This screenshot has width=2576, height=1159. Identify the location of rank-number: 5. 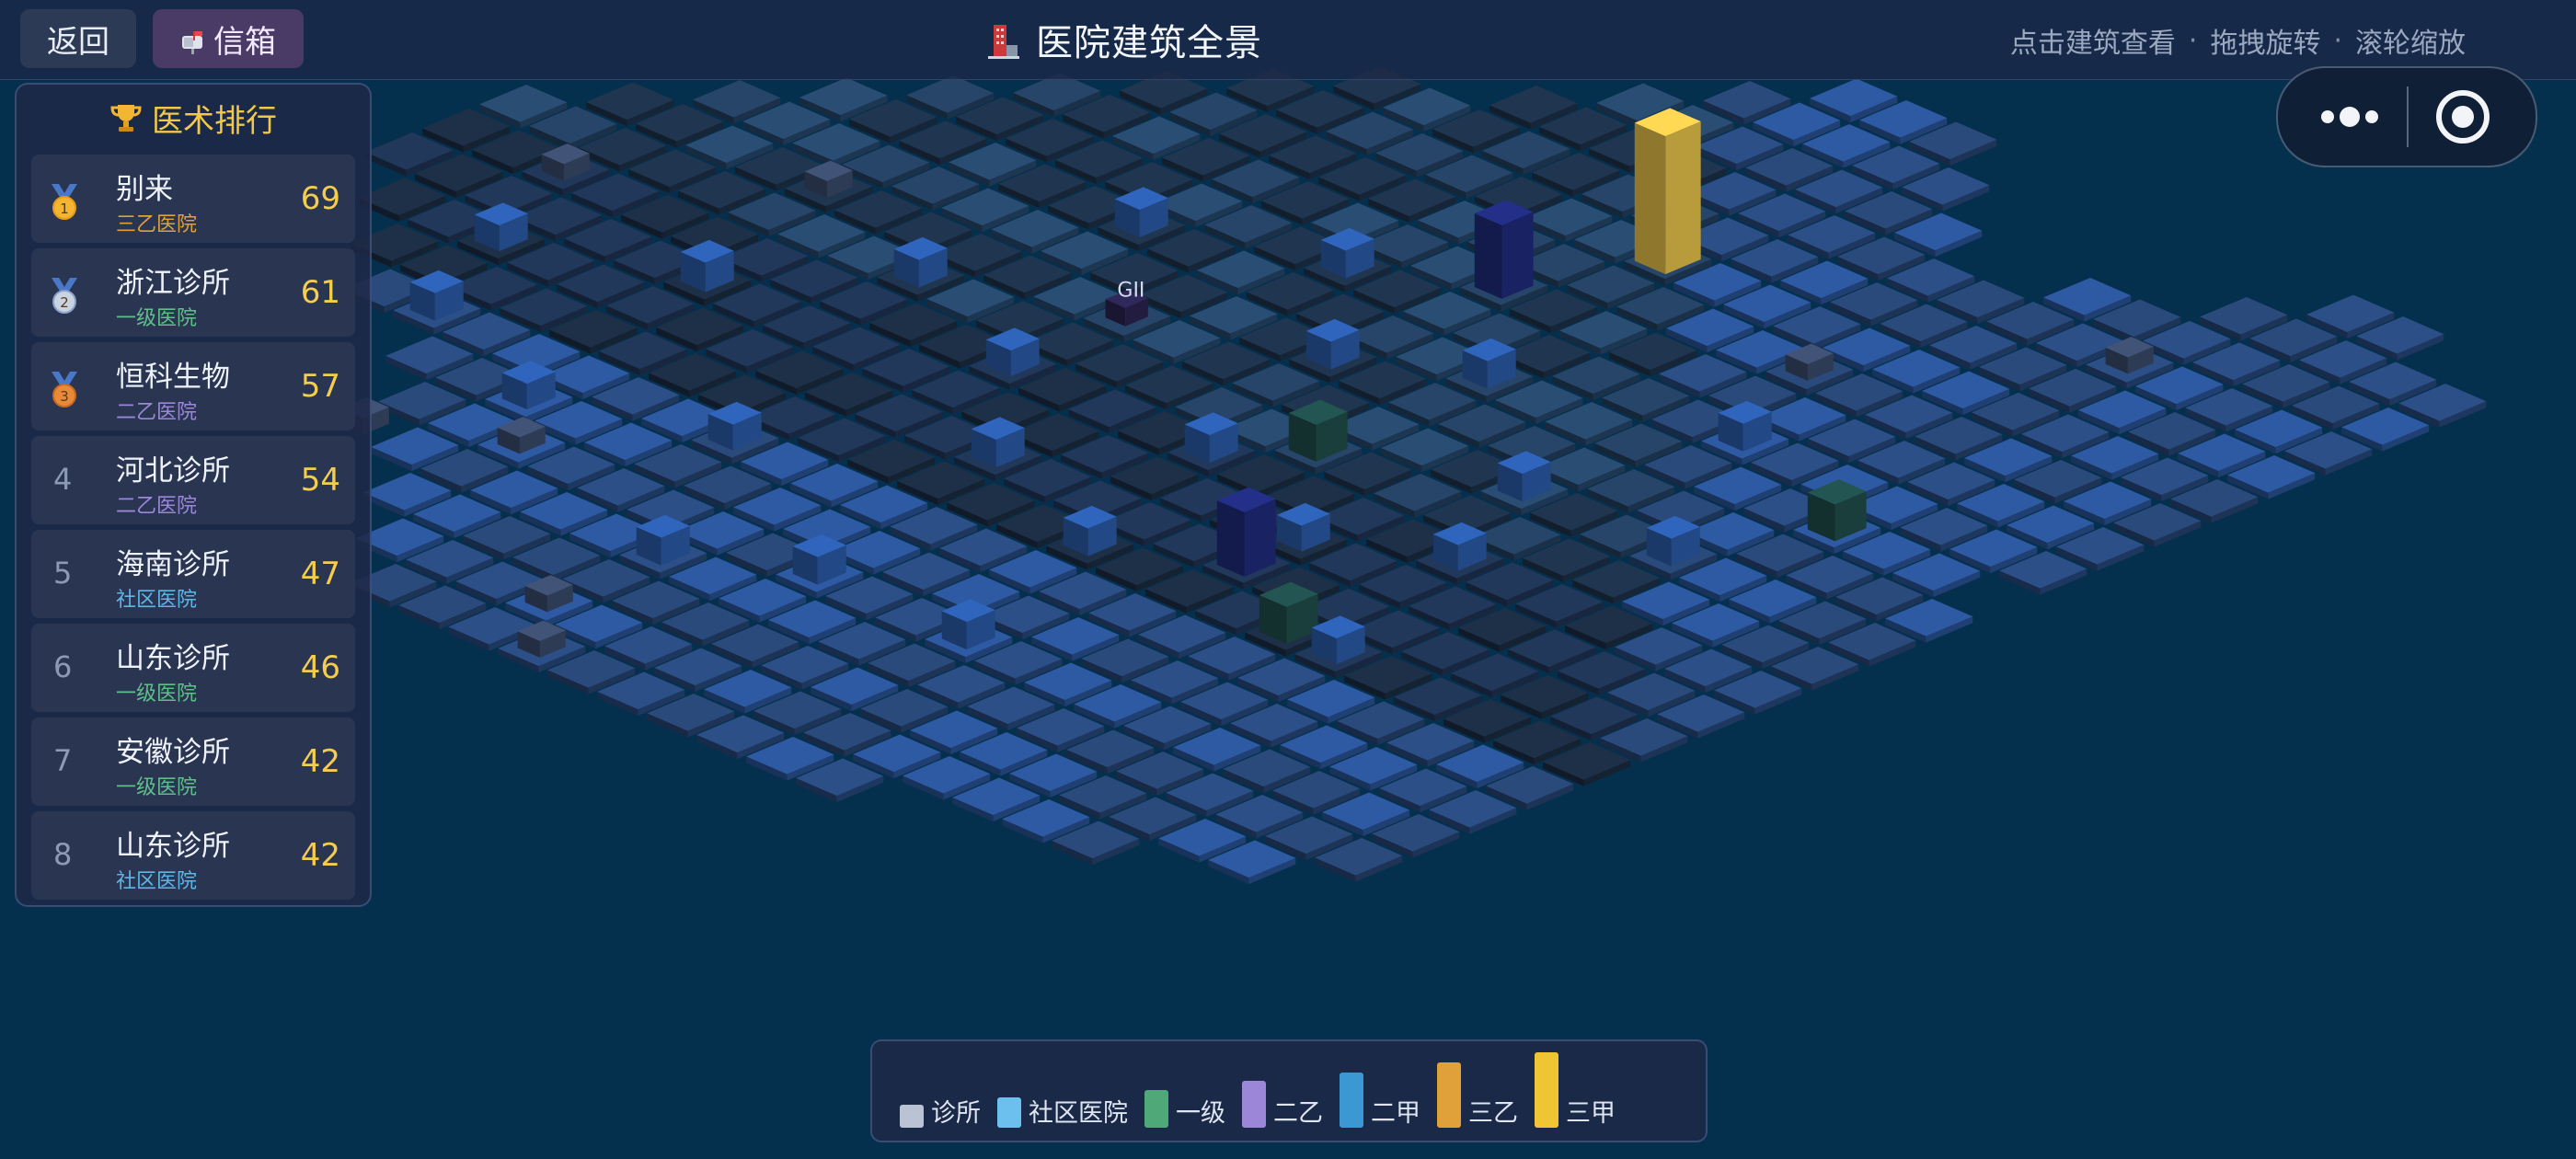
(63, 573).